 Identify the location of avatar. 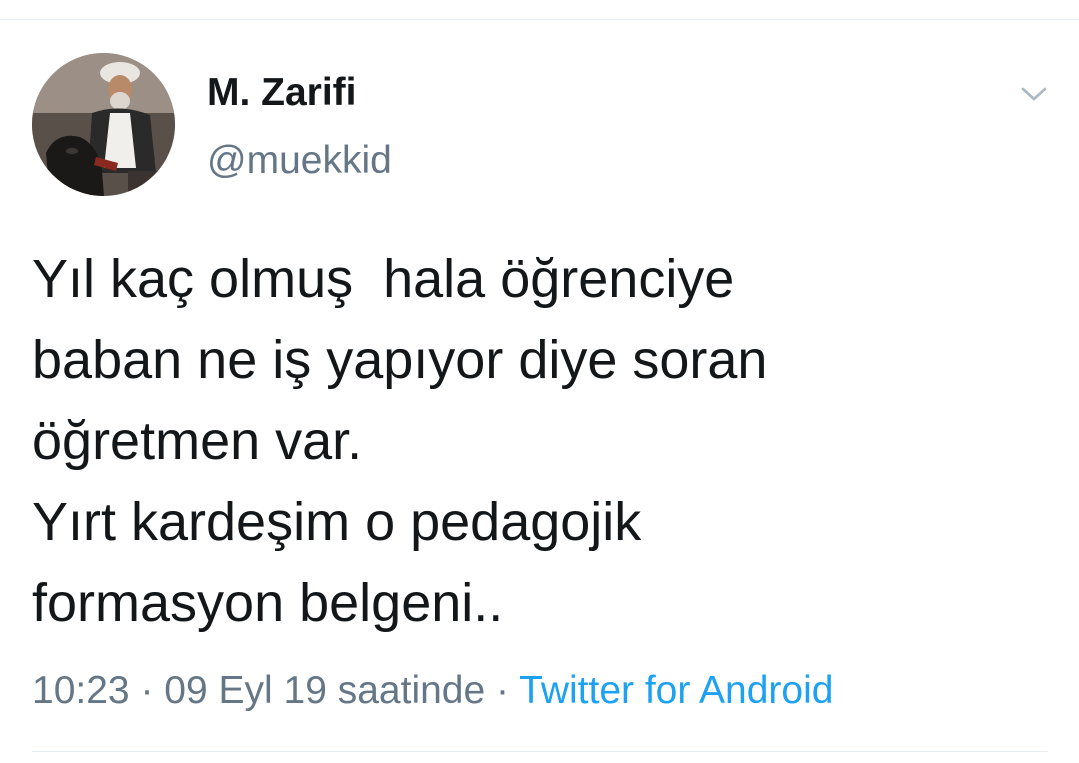
(103, 124).